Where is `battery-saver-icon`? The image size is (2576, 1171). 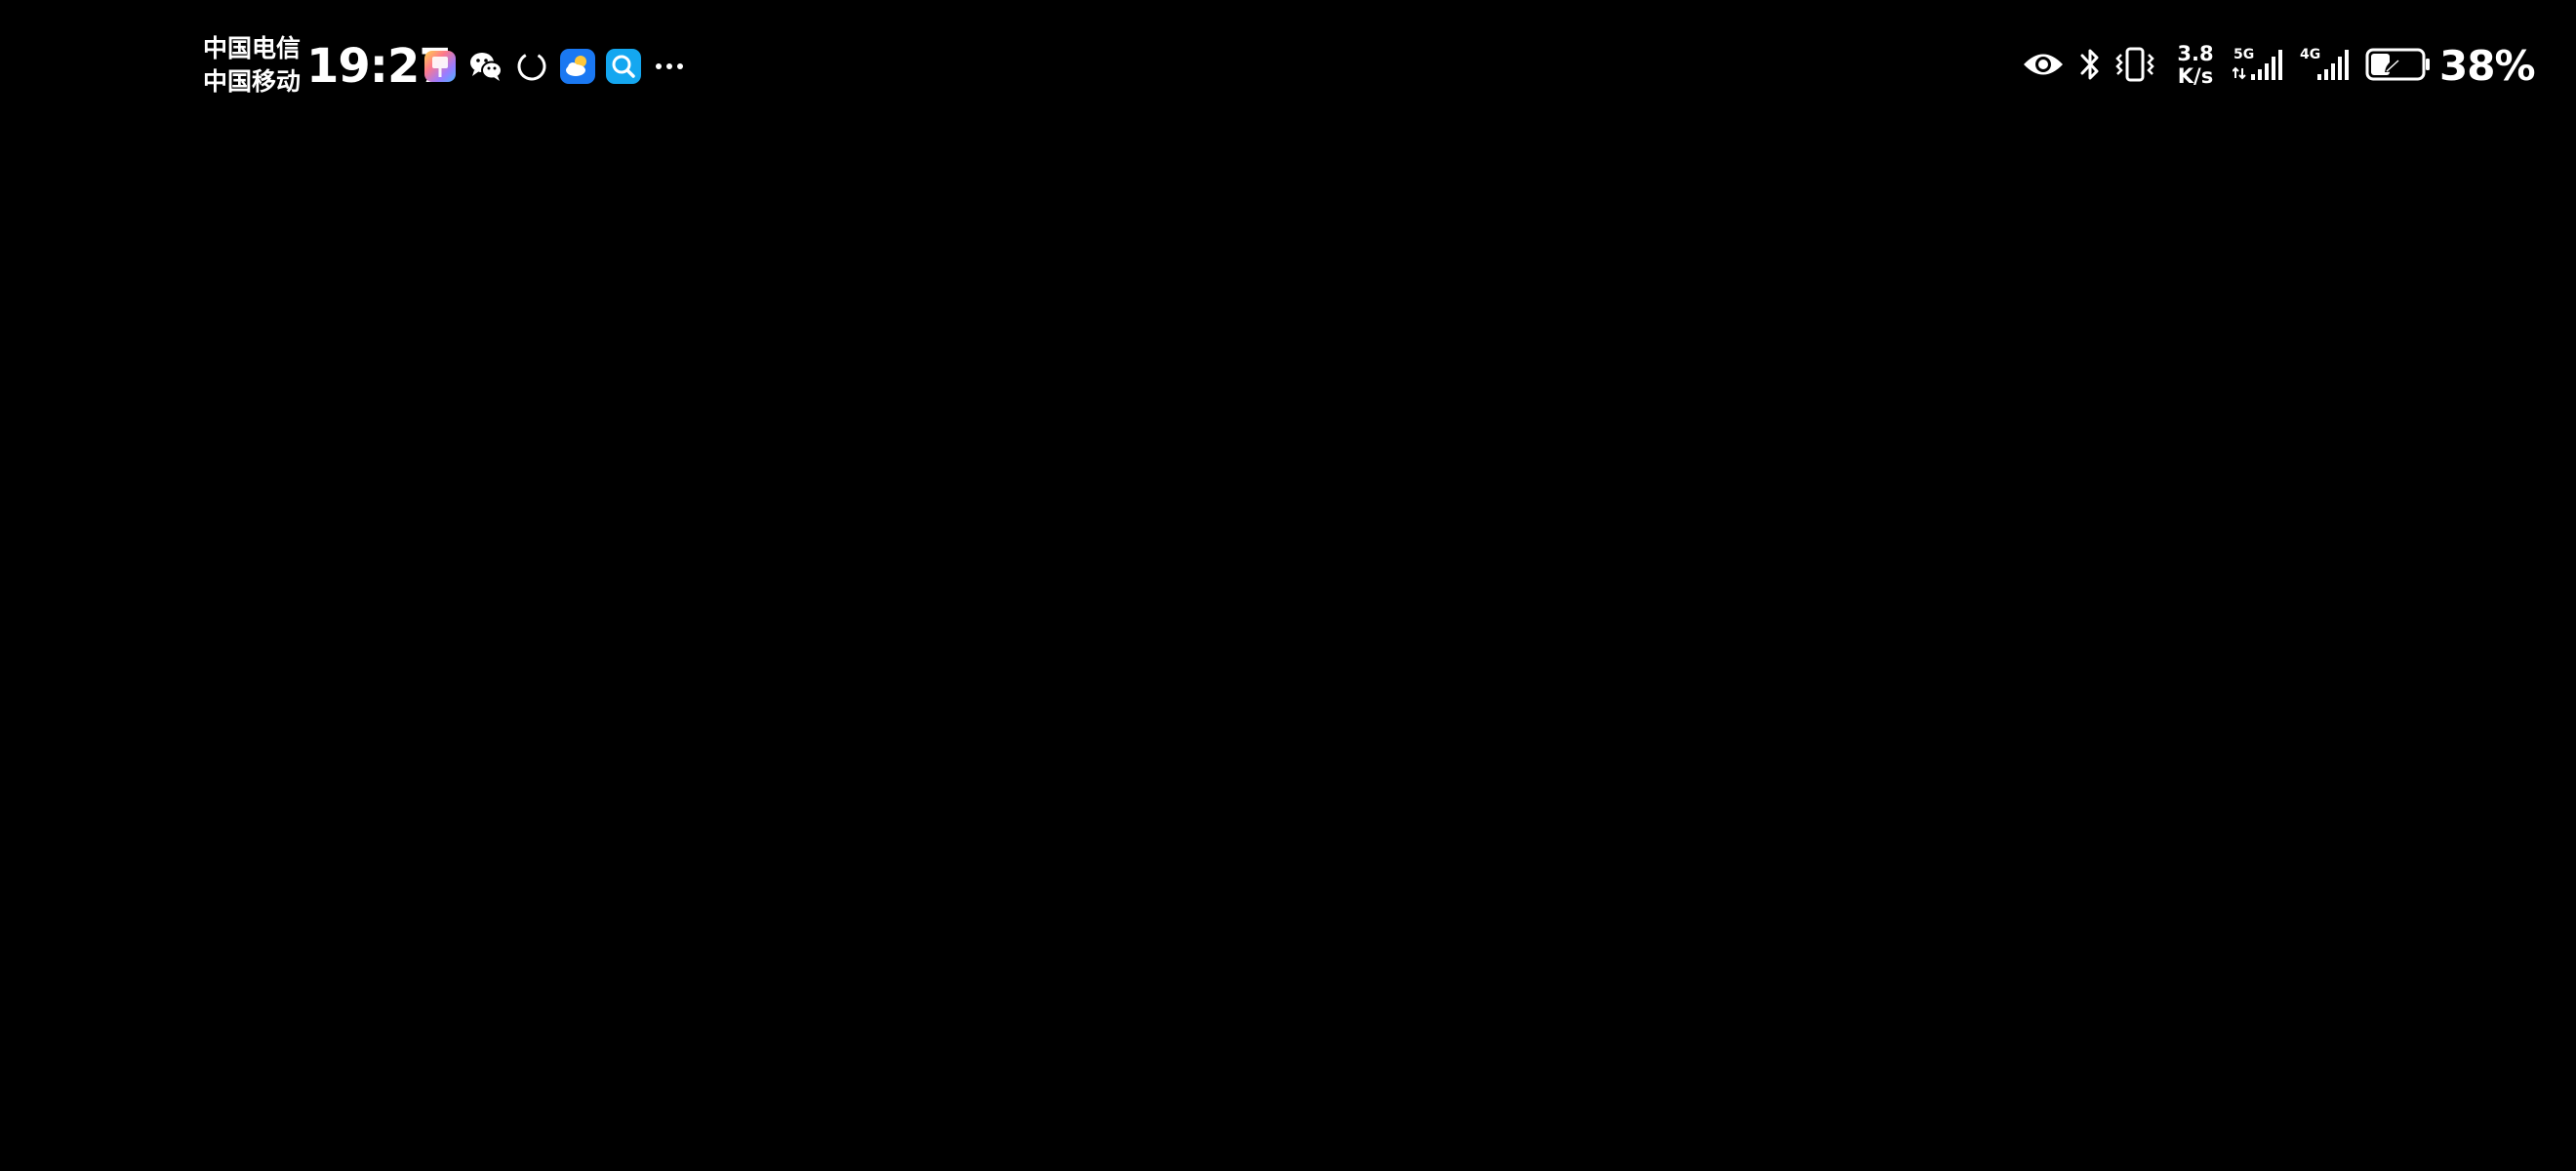
battery-saver-icon is located at coordinates (2398, 64).